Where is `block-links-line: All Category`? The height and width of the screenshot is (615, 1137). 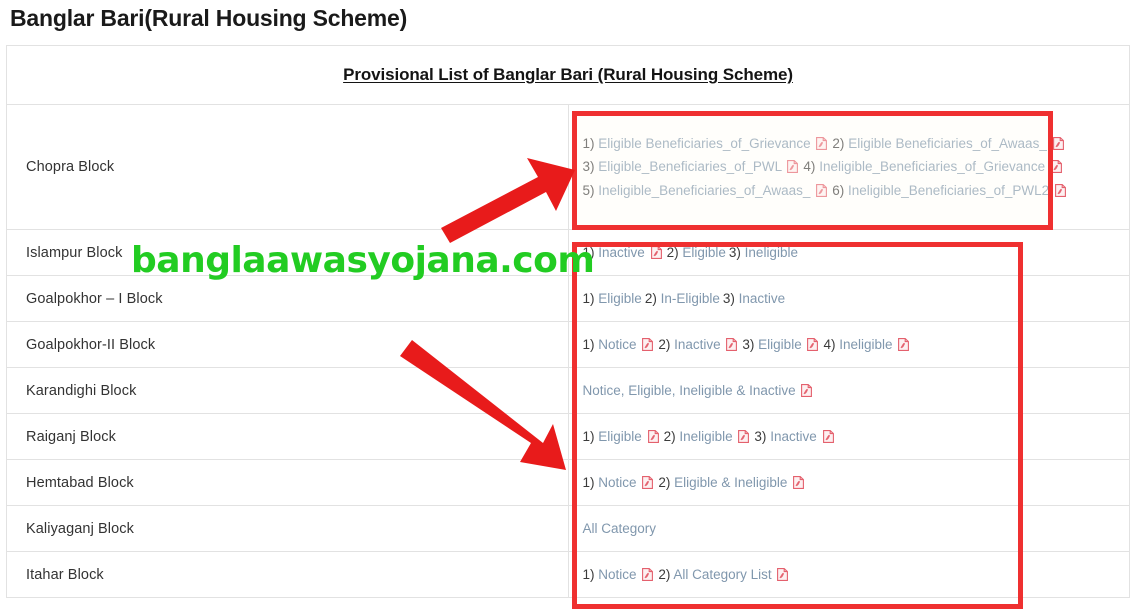 block-links-line: All Category is located at coordinates (851, 529).